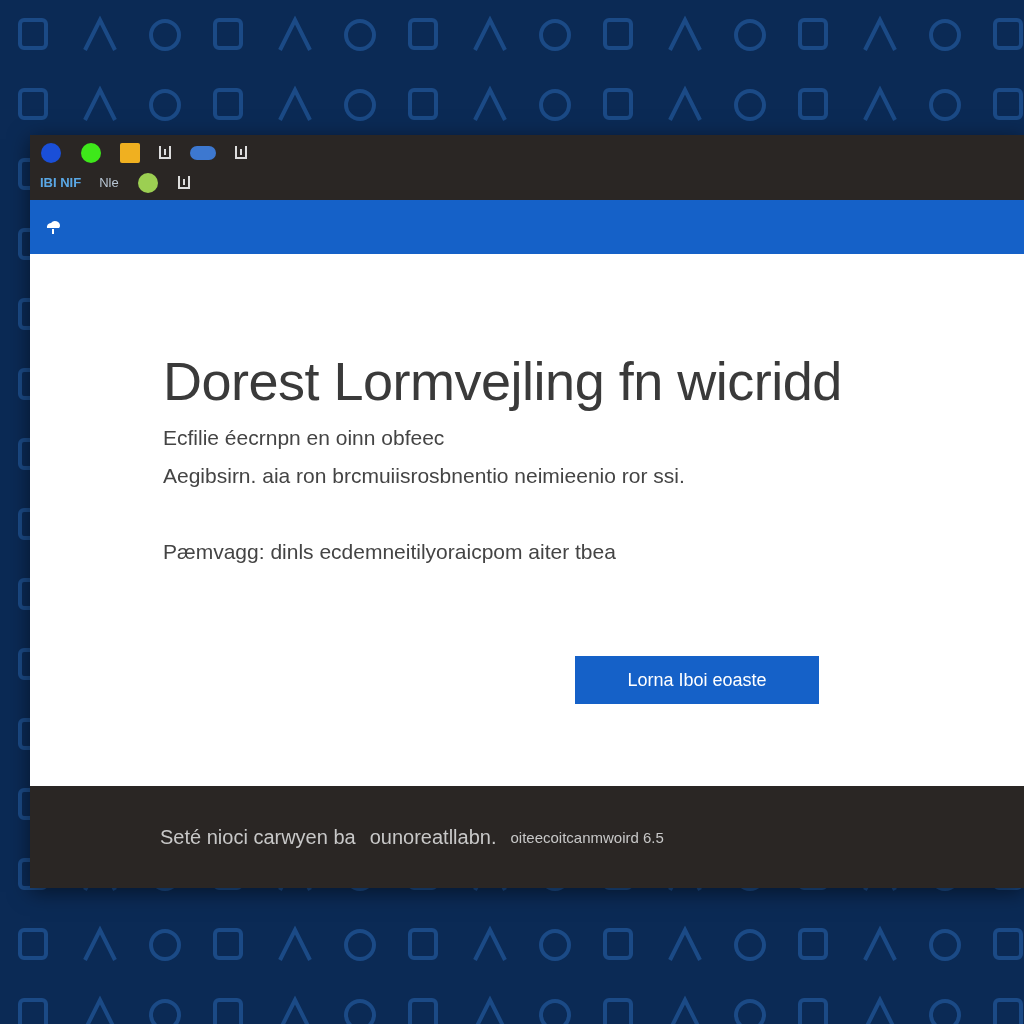 The height and width of the screenshot is (1024, 1024). I want to click on toolbar-label: IBI NIF, so click(61, 182).